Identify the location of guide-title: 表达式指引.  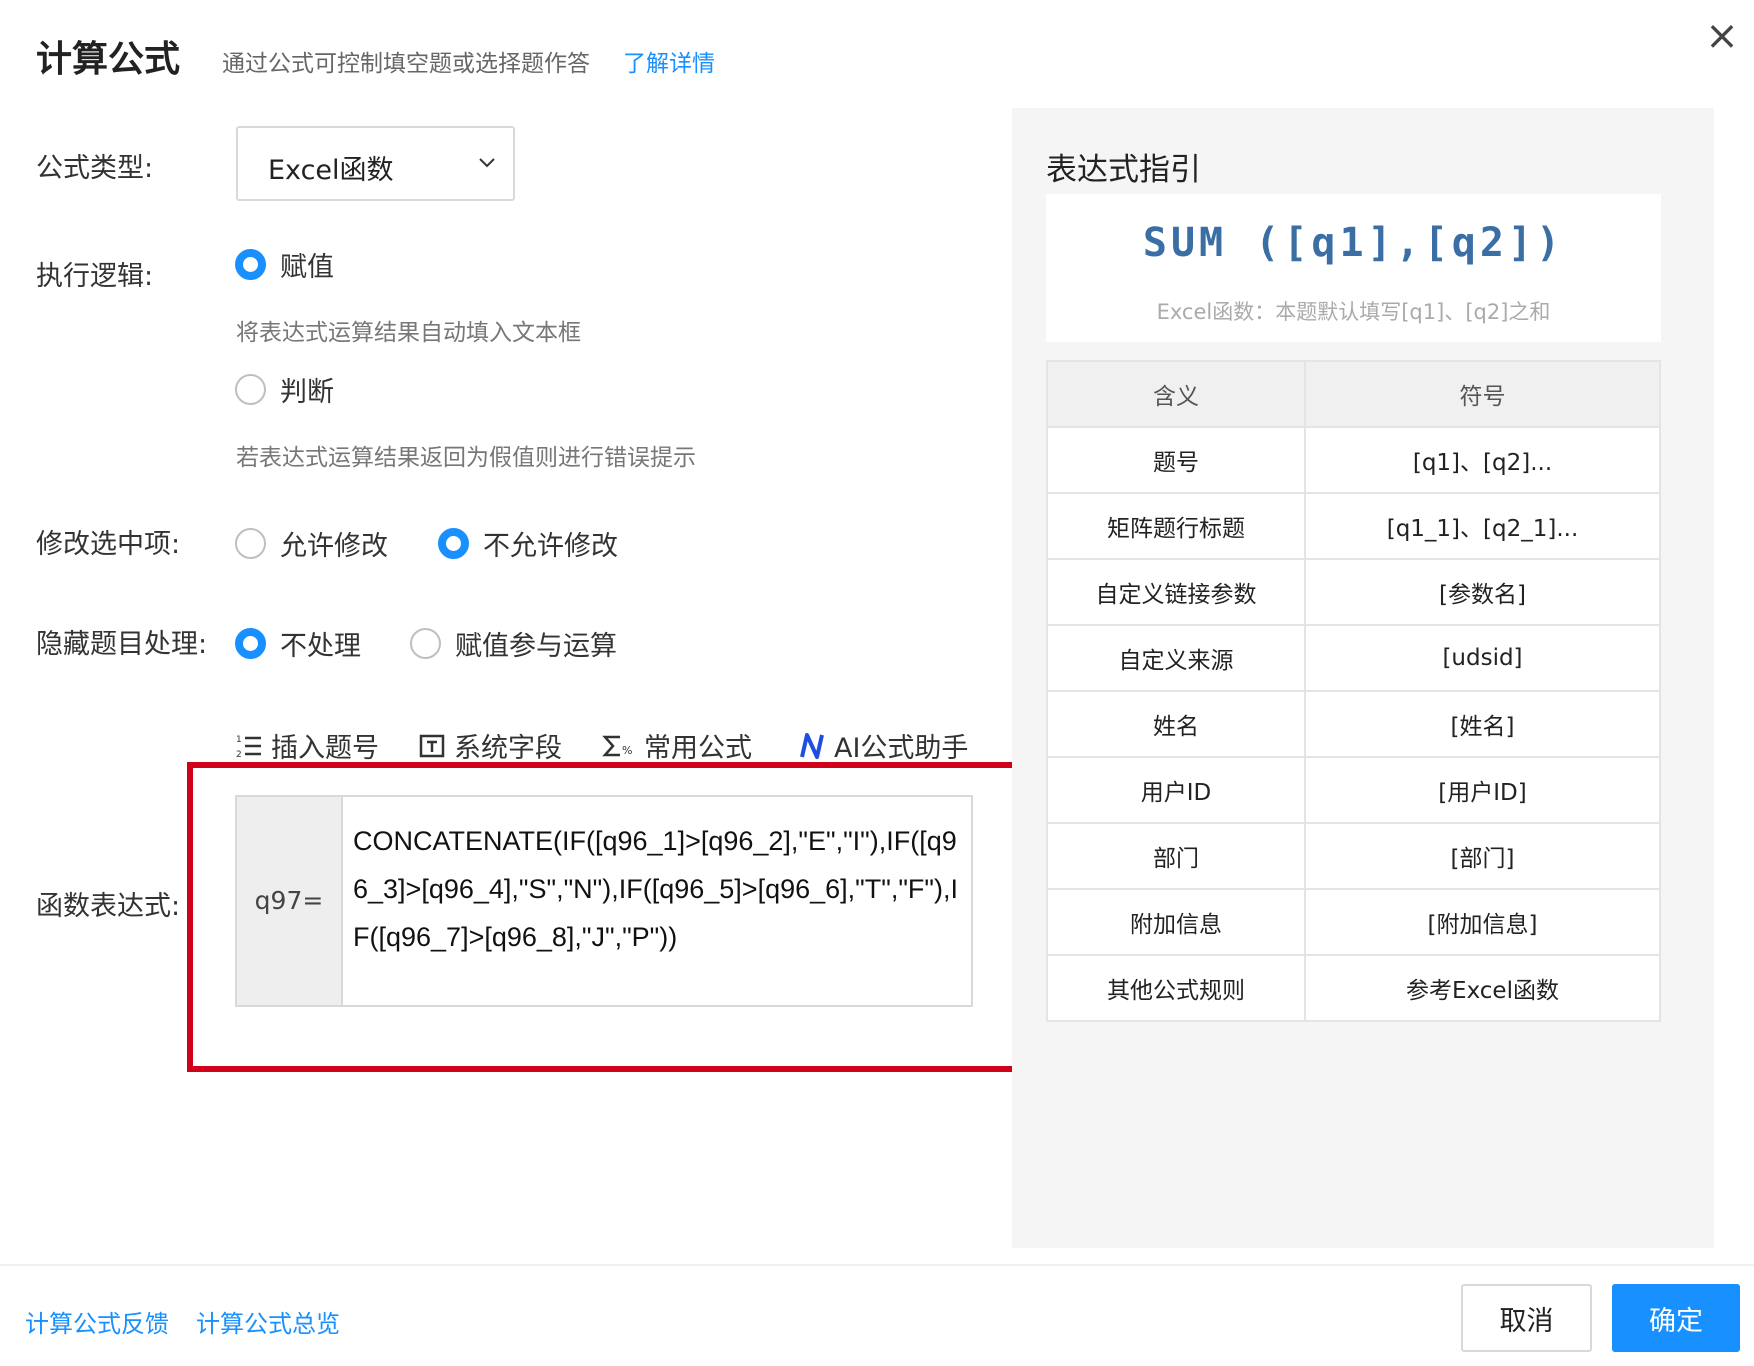
(1123, 170).